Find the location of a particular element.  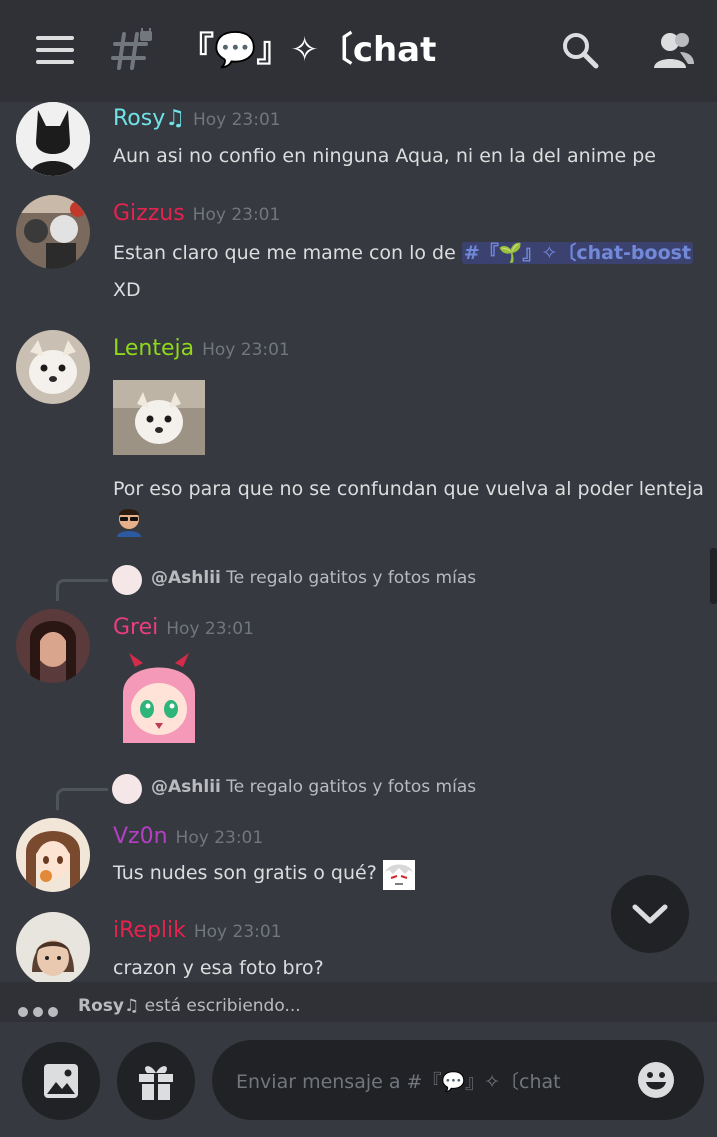

message-text: XD is located at coordinates (127, 290).